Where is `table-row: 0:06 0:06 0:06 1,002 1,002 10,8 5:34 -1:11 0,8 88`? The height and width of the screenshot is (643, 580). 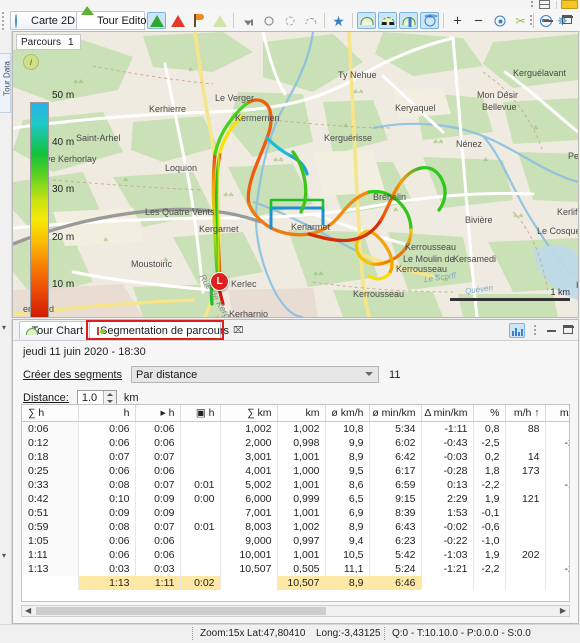
table-row: 0:06 0:06 0:06 1,002 1,002 10,8 5:34 -1:11 0,8 88 is located at coordinates (295, 428).